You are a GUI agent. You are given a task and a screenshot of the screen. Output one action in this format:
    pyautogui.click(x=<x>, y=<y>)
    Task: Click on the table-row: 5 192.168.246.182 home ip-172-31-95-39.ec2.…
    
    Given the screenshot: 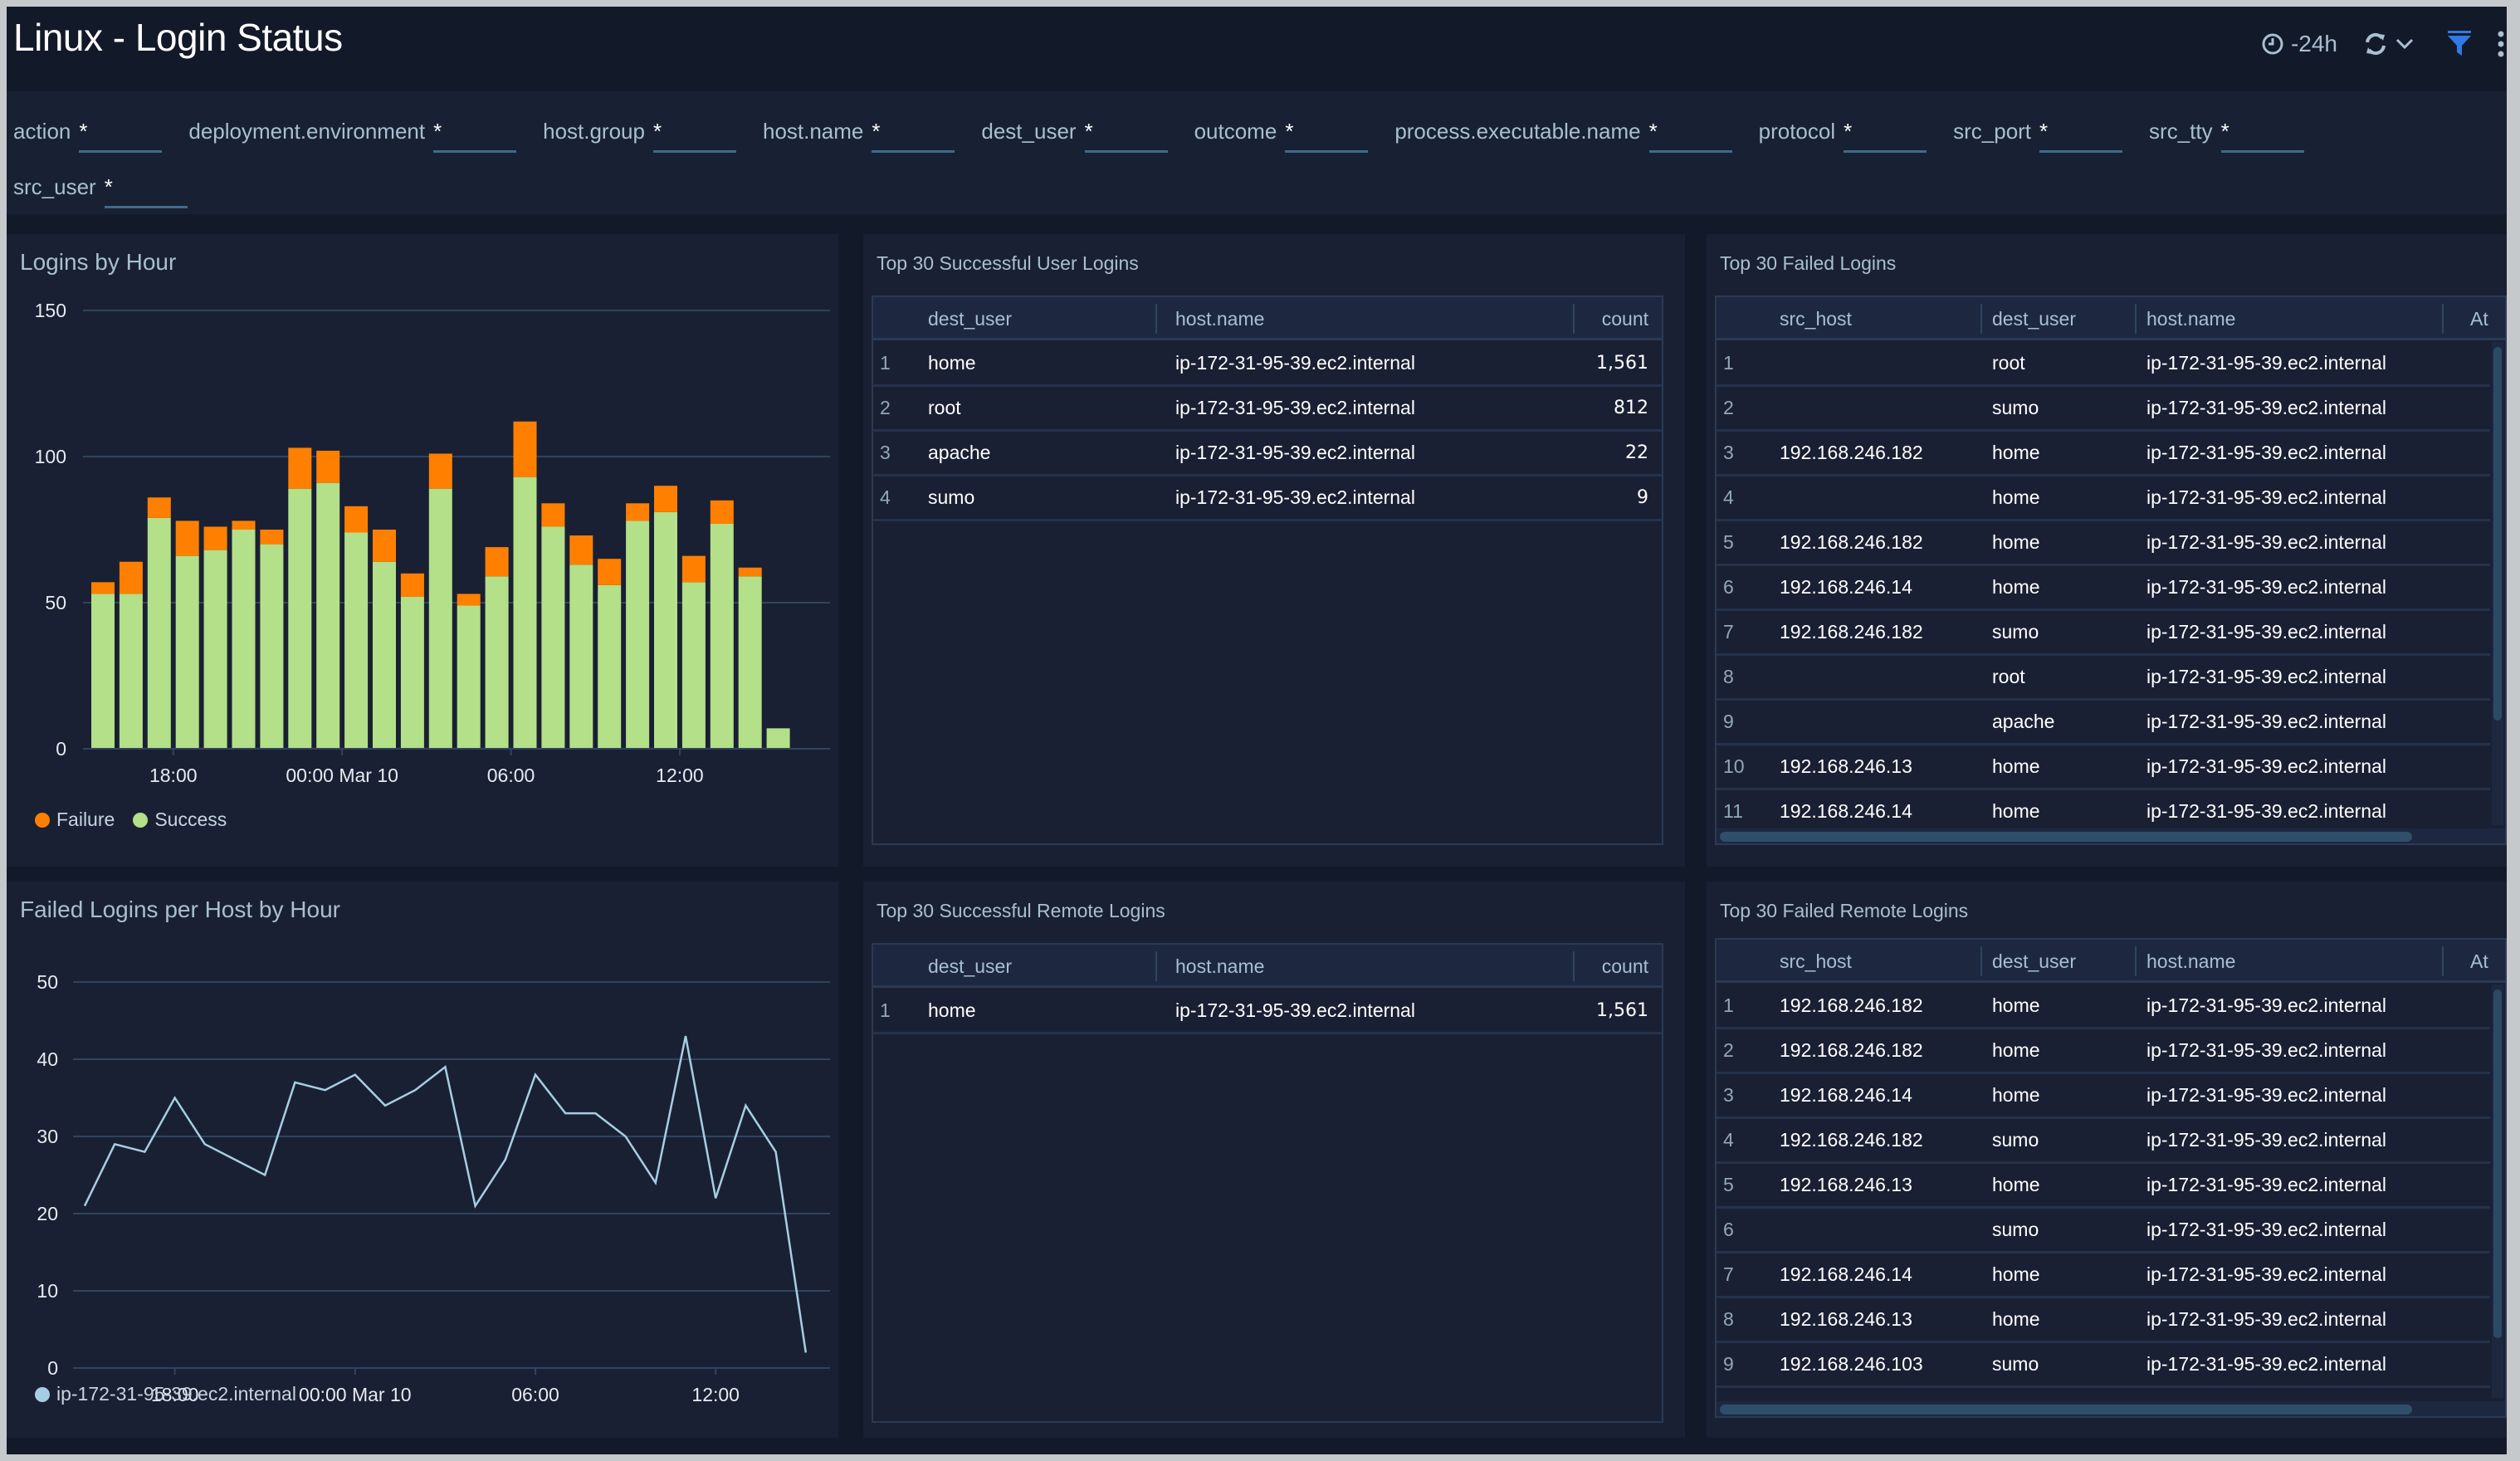 What is the action you would take?
    pyautogui.click(x=2103, y=543)
    